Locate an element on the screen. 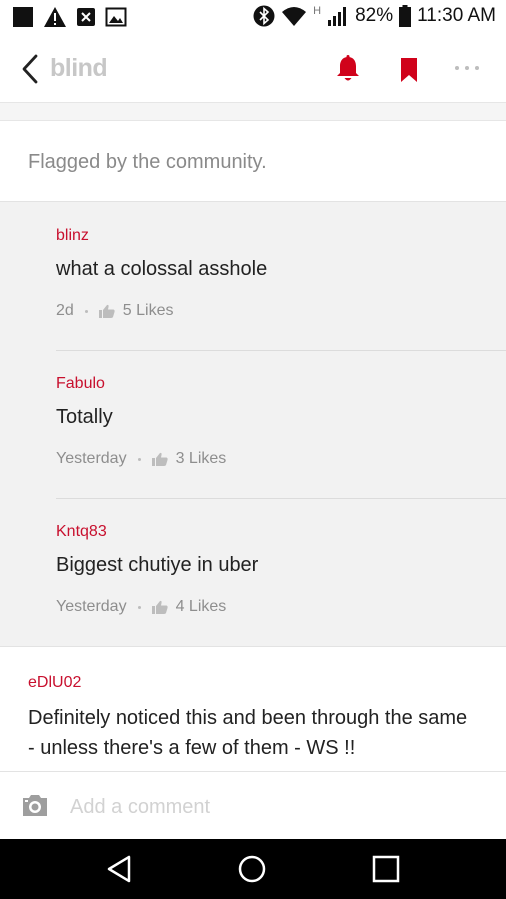 The height and width of the screenshot is (899, 506). reply-meta: Yesterday 4 Likes is located at coordinates (141, 607).